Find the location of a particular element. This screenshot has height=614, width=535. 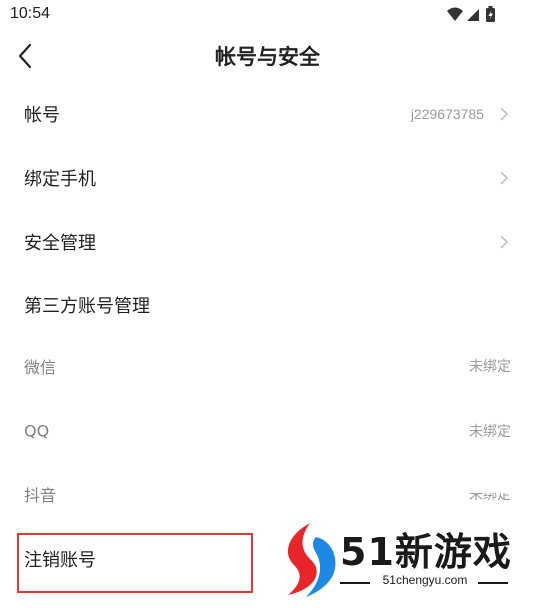

douyin-status: 未绑定 is located at coordinates (490, 495).